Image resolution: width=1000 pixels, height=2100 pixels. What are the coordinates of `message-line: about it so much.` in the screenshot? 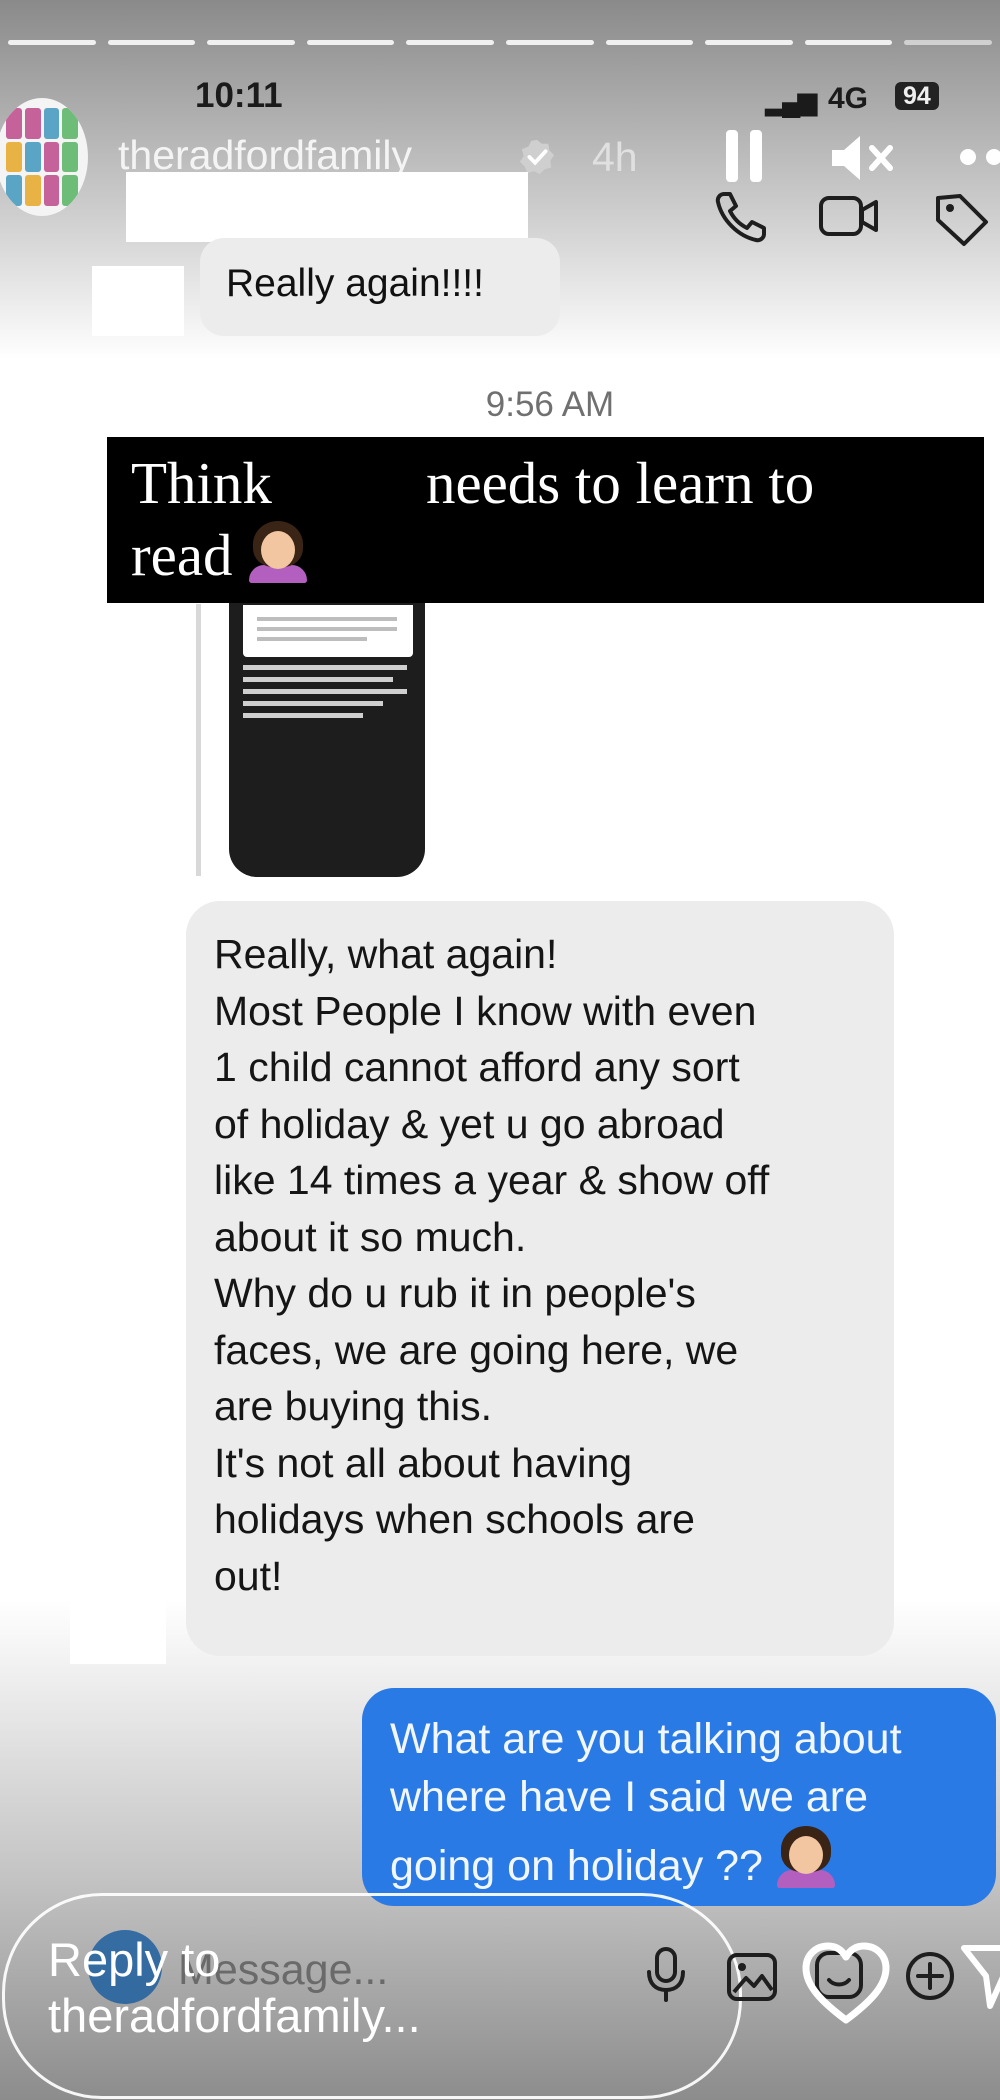 It's located at (370, 1236).